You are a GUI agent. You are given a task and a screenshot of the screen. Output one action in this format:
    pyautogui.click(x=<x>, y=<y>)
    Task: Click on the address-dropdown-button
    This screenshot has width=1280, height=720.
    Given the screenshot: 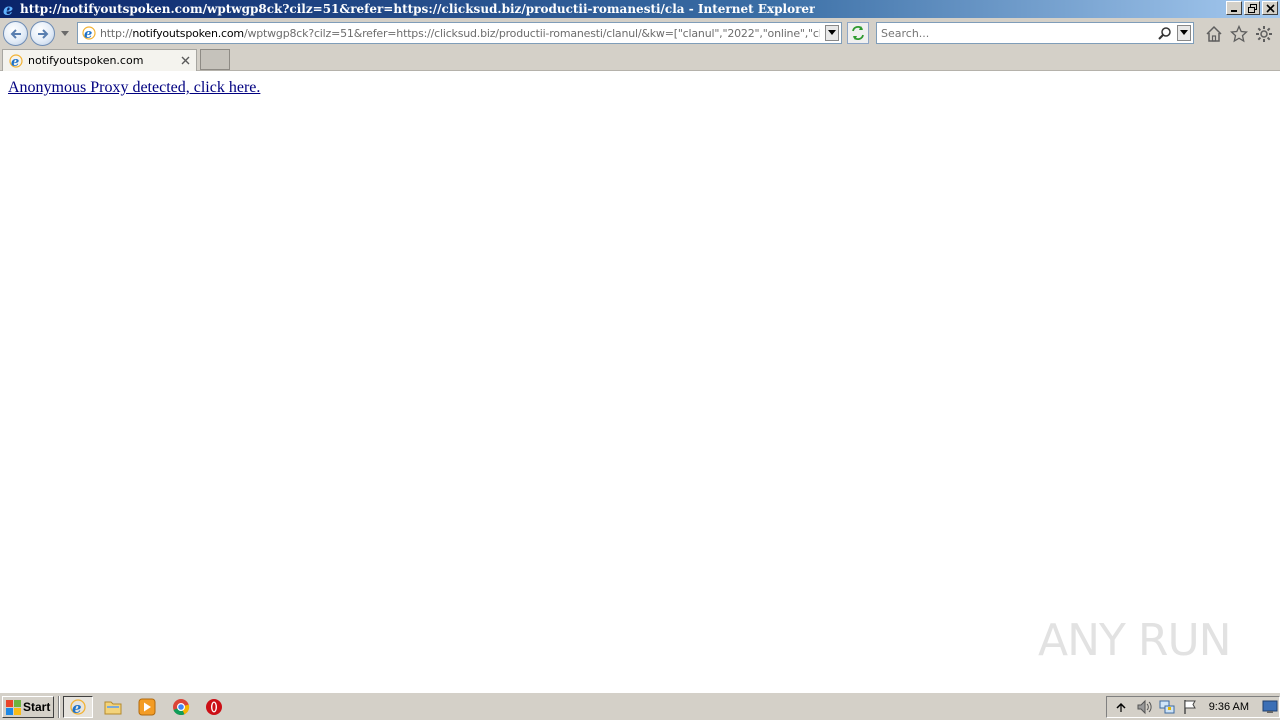 What is the action you would take?
    pyautogui.click(x=832, y=33)
    